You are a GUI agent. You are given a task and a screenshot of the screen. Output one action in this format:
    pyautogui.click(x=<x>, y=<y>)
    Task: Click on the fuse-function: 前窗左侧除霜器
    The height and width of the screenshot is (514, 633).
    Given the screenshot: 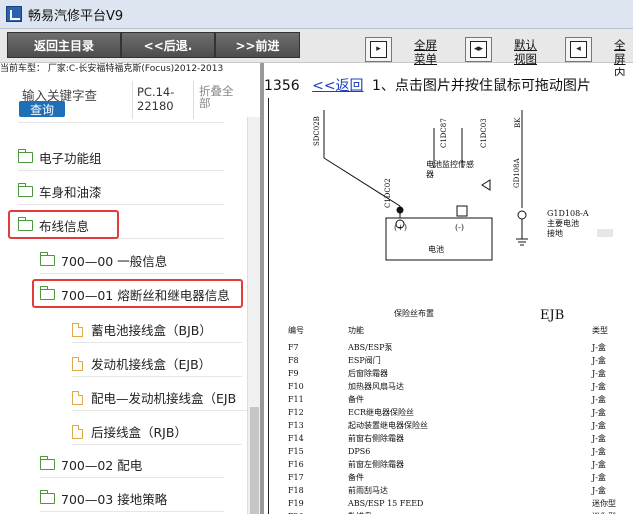 What is the action you would take?
    pyautogui.click(x=376, y=464)
    